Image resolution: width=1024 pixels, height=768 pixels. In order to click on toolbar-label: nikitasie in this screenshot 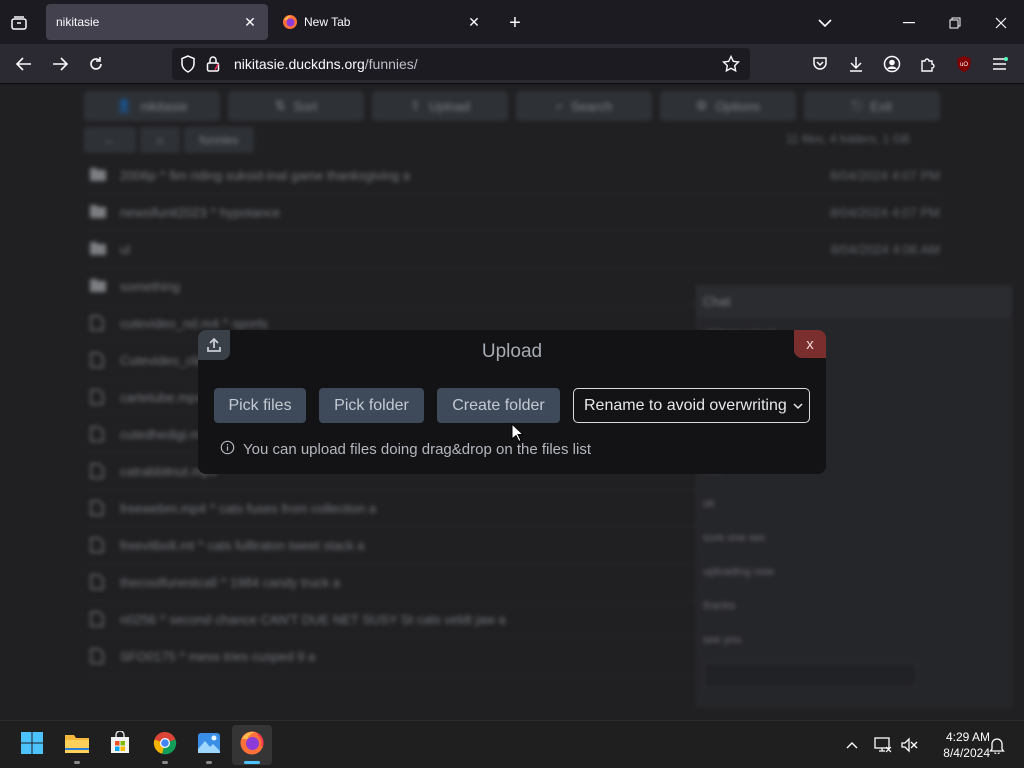, I will do `click(164, 106)`.